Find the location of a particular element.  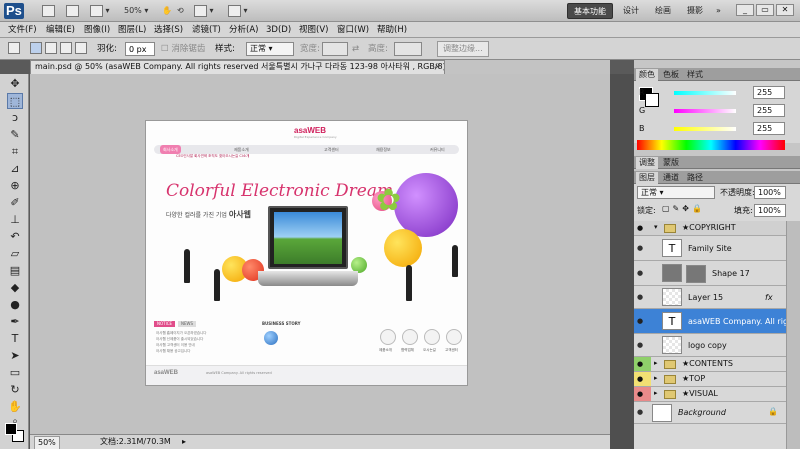

layer-row: ● T Family Site is located at coordinates (710, 248).